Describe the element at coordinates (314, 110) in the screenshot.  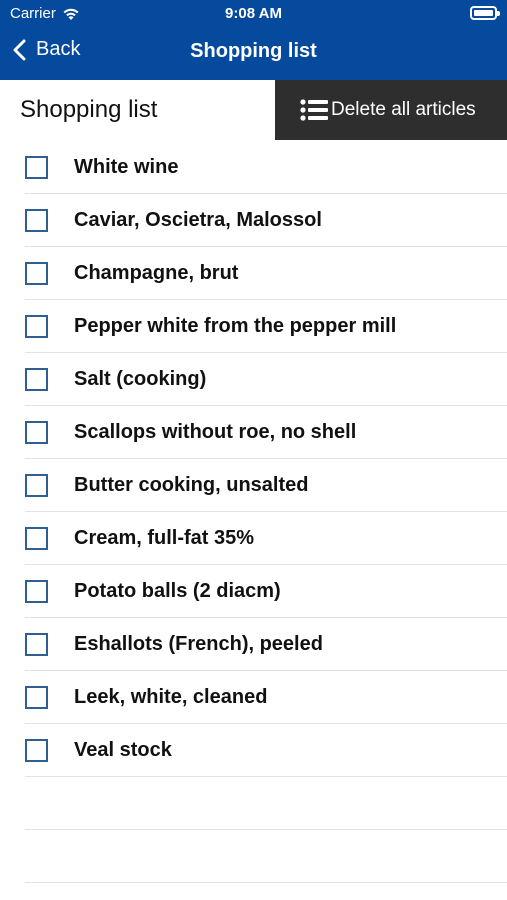
I see `list-icon` at that location.